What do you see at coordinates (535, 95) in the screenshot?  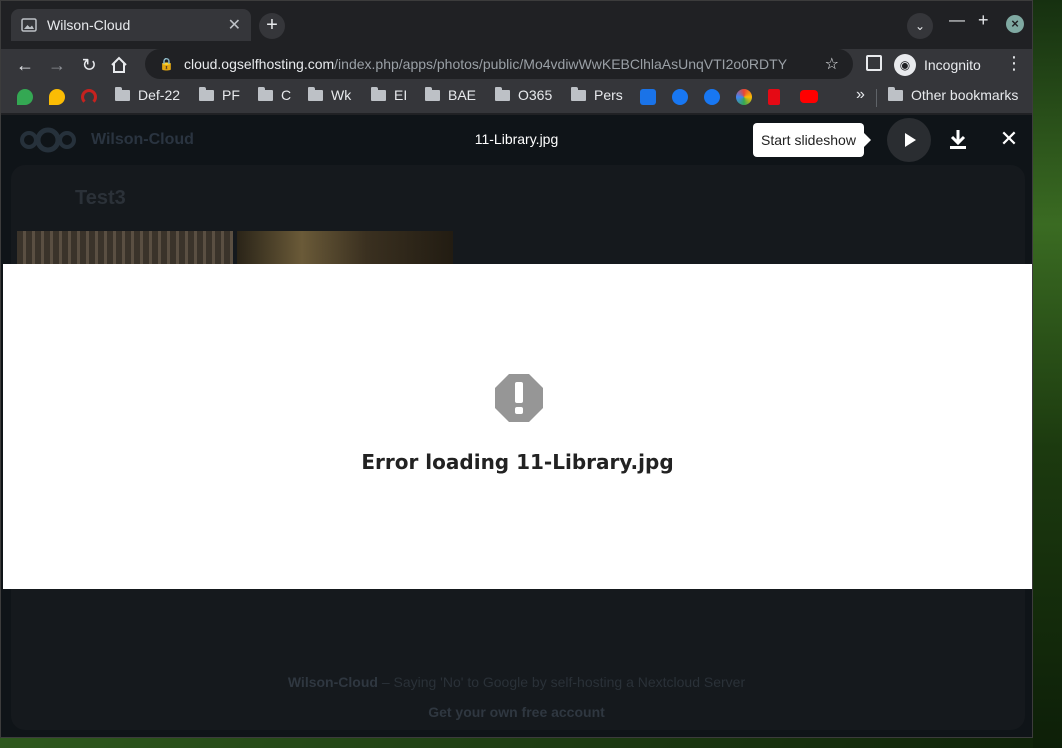 I see `bookmark-label: O365` at bounding box center [535, 95].